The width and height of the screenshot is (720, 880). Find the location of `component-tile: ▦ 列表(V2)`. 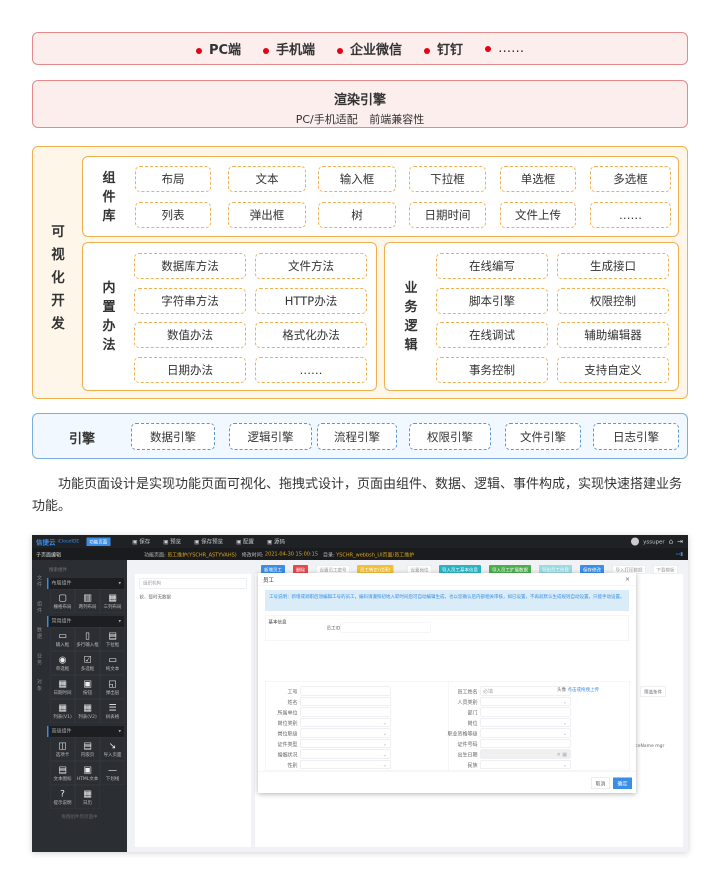

component-tile: ▦ 列表(V2) is located at coordinates (87, 711).